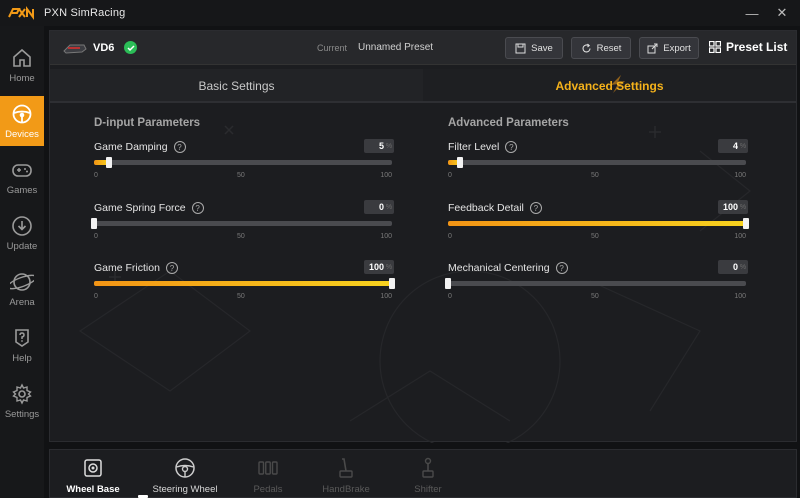  I want to click on param-label: Game Friction?, so click(136, 268).